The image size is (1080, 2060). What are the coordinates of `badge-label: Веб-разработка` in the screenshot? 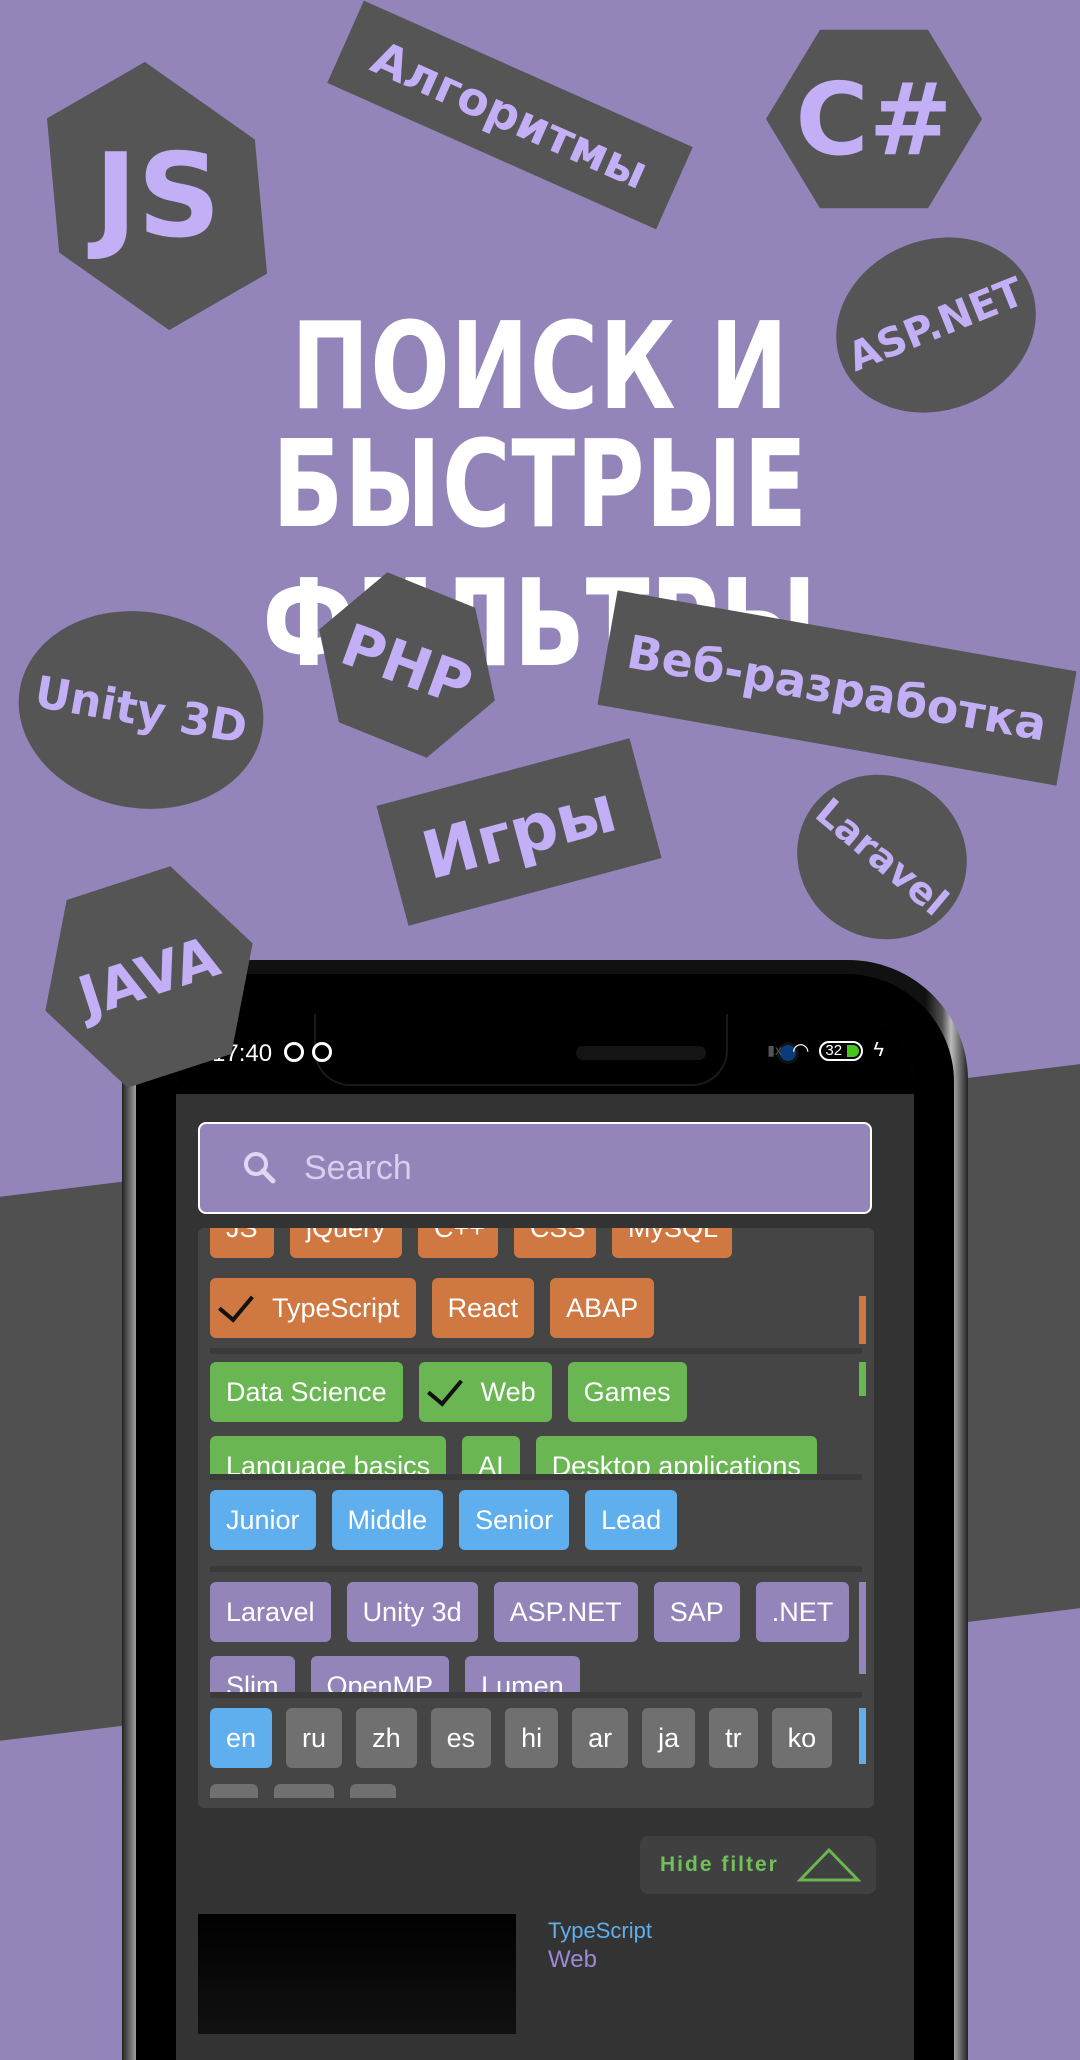 It's located at (837, 688).